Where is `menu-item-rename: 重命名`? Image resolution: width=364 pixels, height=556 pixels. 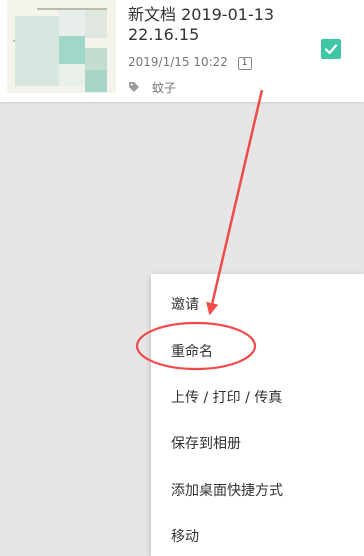 menu-item-rename: 重命名 is located at coordinates (192, 351).